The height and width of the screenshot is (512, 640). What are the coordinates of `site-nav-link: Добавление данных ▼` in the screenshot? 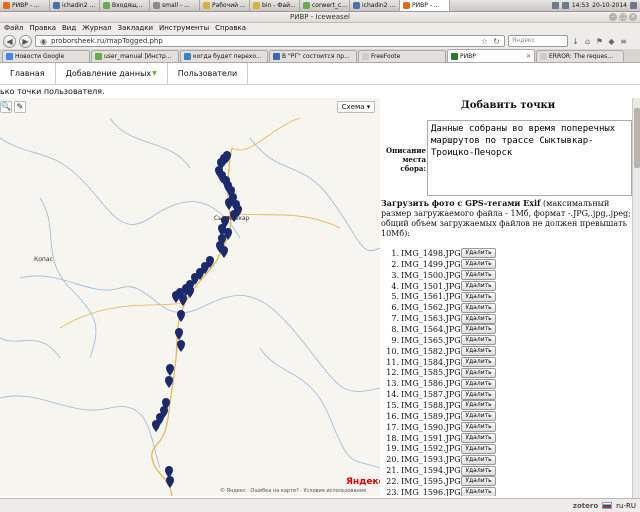 It's located at (112, 73).